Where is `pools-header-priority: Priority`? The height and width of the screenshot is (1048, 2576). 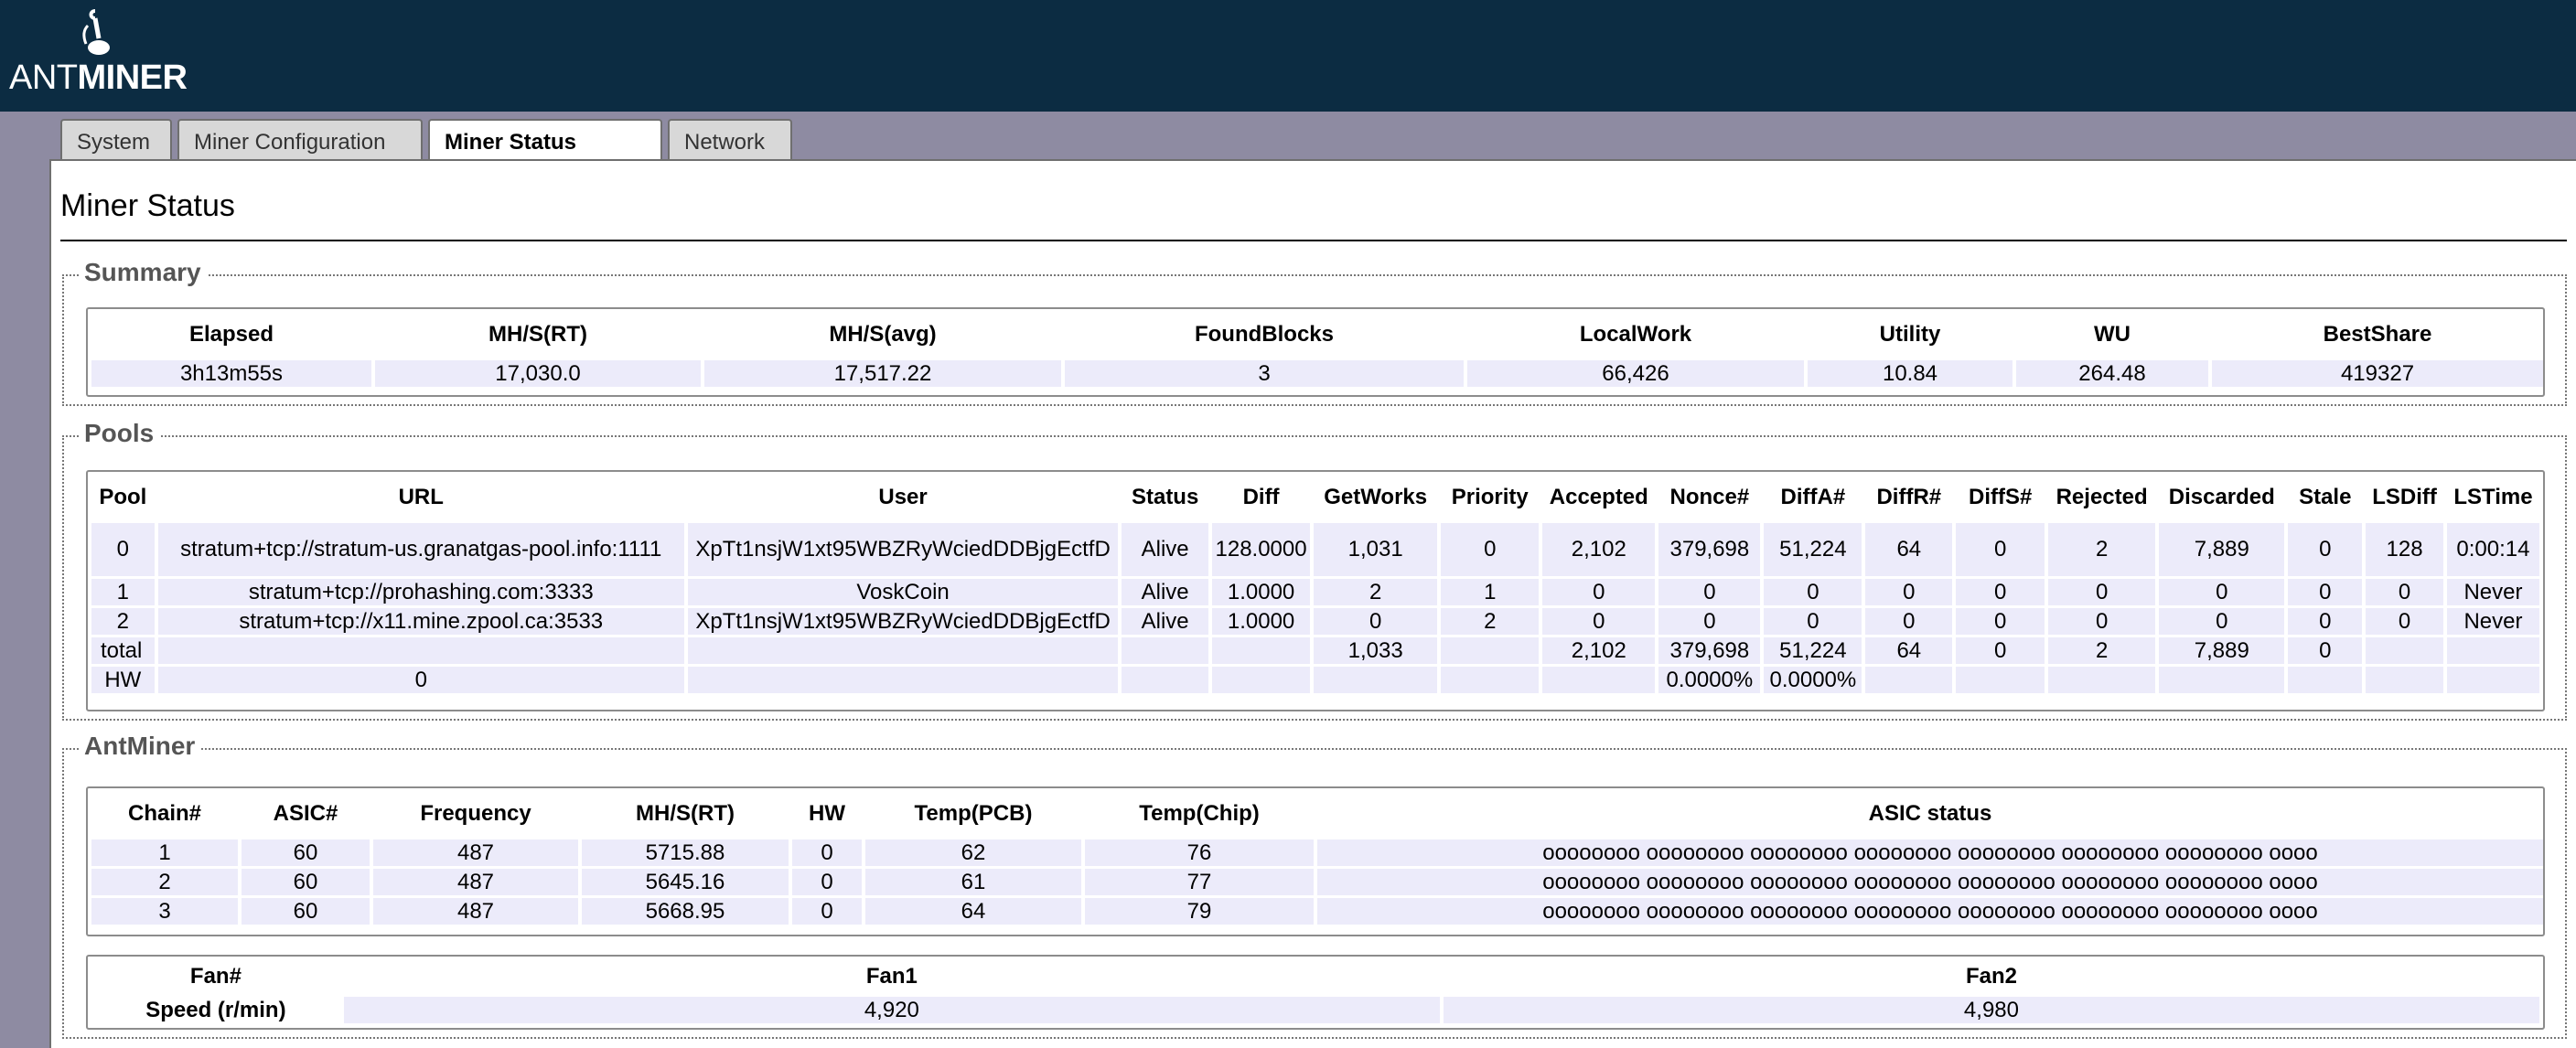 pools-header-priority: Priority is located at coordinates (1490, 497).